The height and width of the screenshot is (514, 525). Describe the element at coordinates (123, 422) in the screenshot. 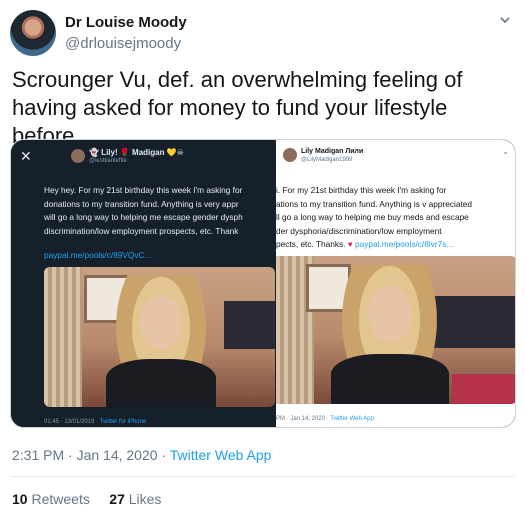

I see `embedded-app: Twitter for iPhone` at that location.